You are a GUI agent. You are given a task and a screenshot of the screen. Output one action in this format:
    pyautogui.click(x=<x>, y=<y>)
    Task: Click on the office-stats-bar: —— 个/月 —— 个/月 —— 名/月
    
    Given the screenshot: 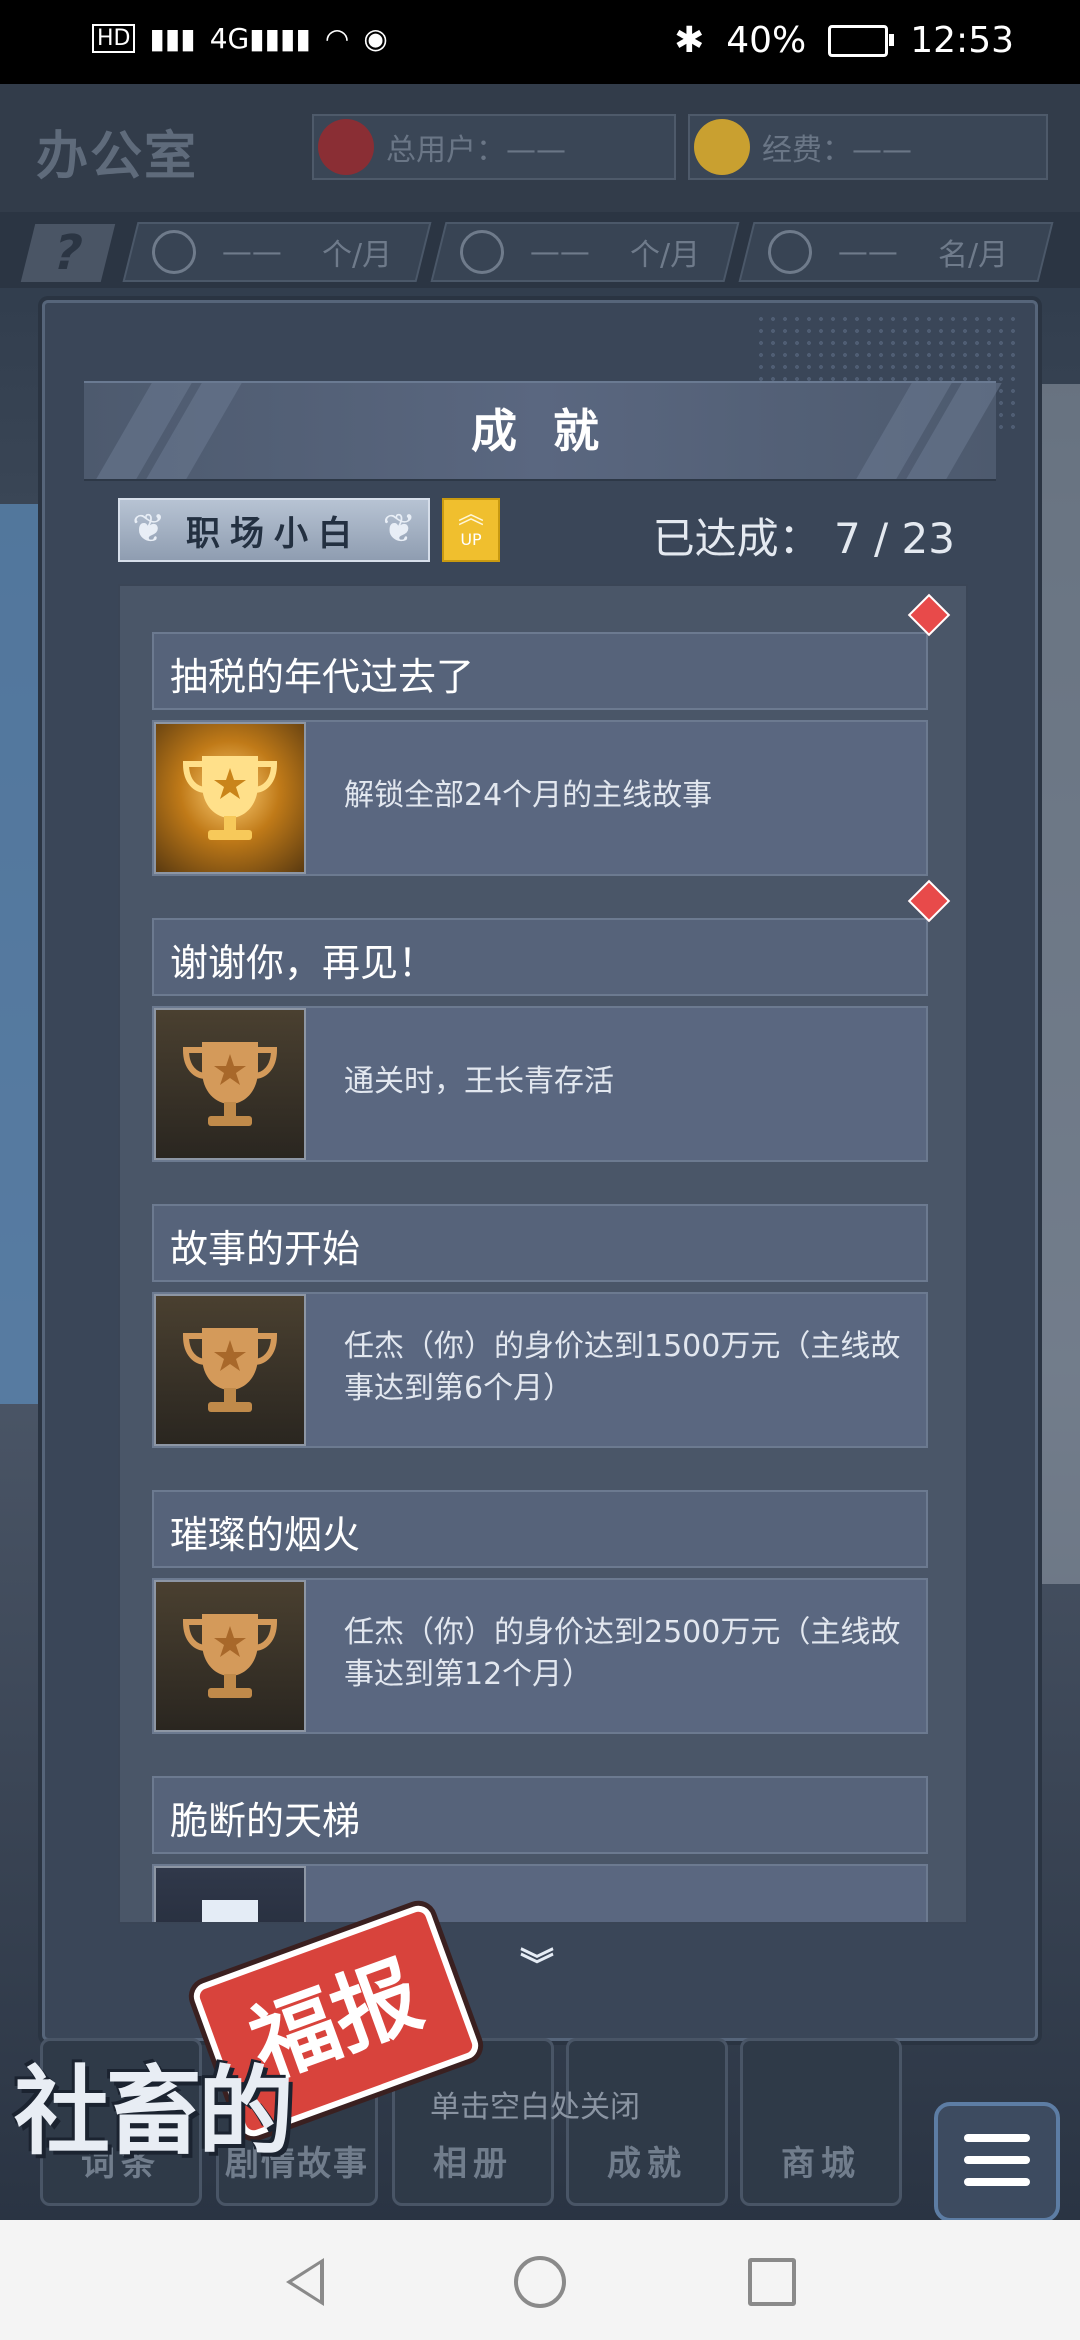 What is the action you would take?
    pyautogui.click(x=540, y=250)
    